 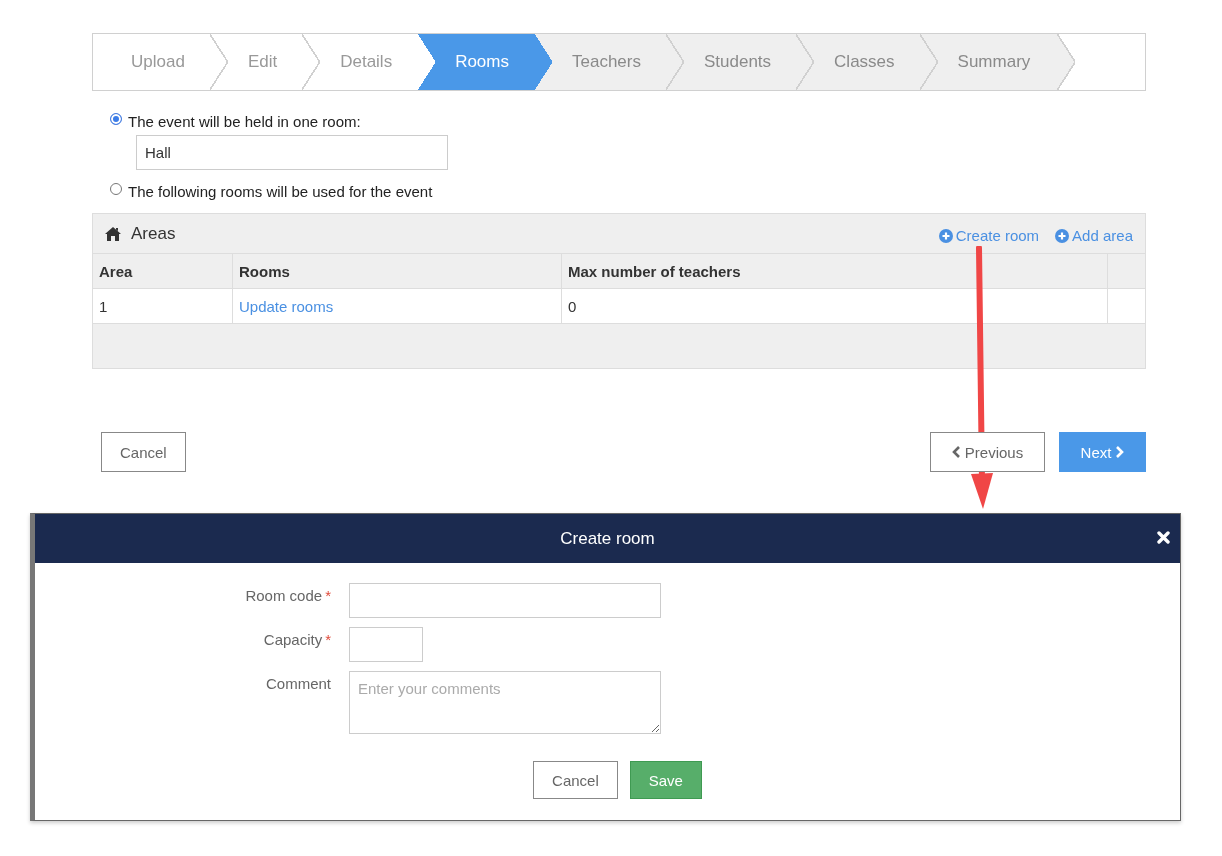 I want to click on previous-button: Previous, so click(x=987, y=452).